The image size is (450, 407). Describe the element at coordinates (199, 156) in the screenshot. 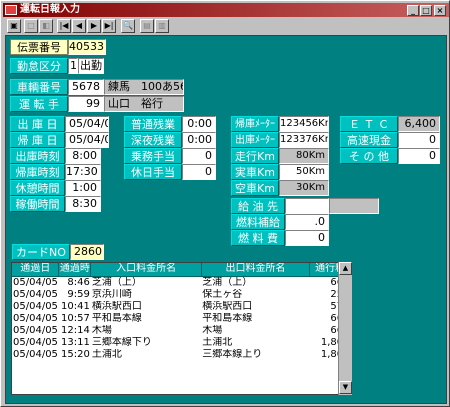

I see `jomu-teate-field: 0` at that location.